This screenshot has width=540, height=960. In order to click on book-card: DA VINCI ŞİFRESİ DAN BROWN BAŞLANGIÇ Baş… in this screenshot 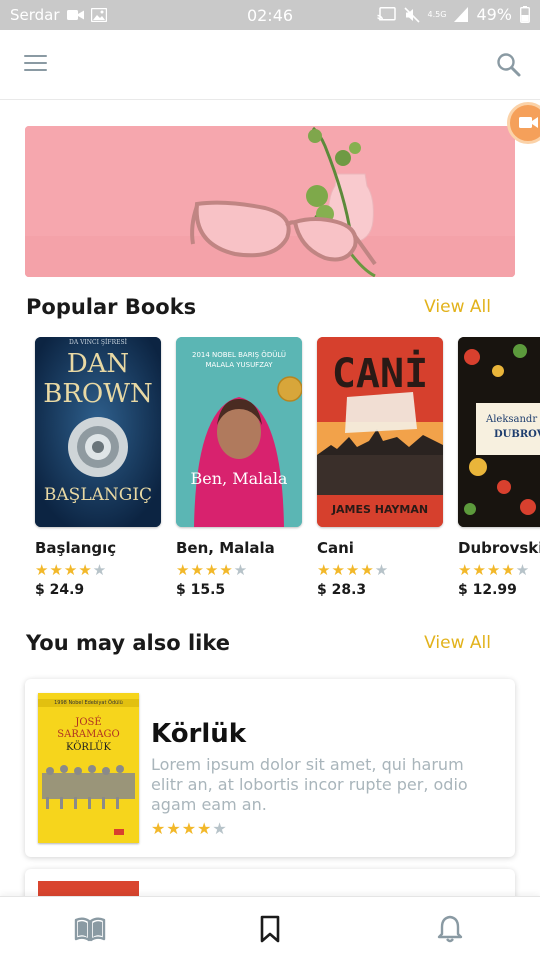, I will do `click(99, 467)`.